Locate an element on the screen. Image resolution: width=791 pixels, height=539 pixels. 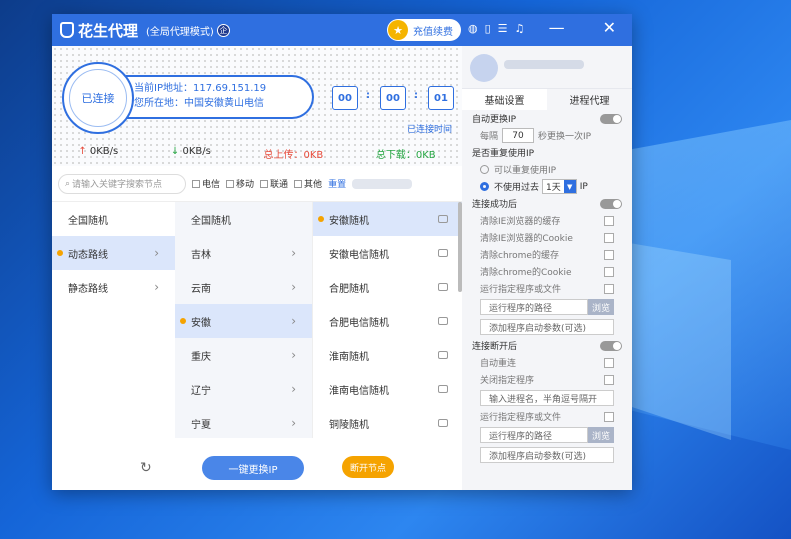
user-info is located at coordinates (547, 67).